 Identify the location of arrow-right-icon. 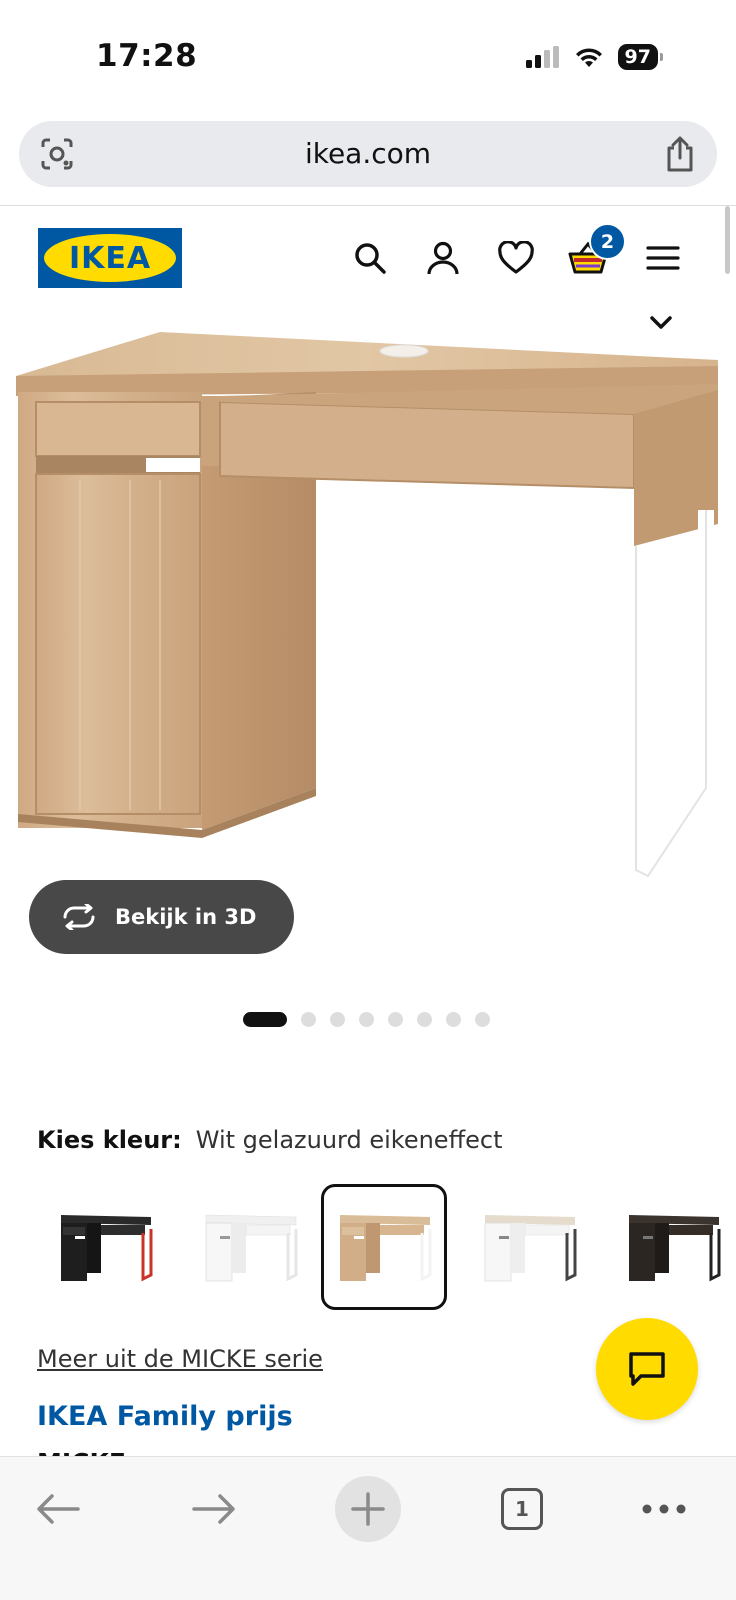
(213, 1509).